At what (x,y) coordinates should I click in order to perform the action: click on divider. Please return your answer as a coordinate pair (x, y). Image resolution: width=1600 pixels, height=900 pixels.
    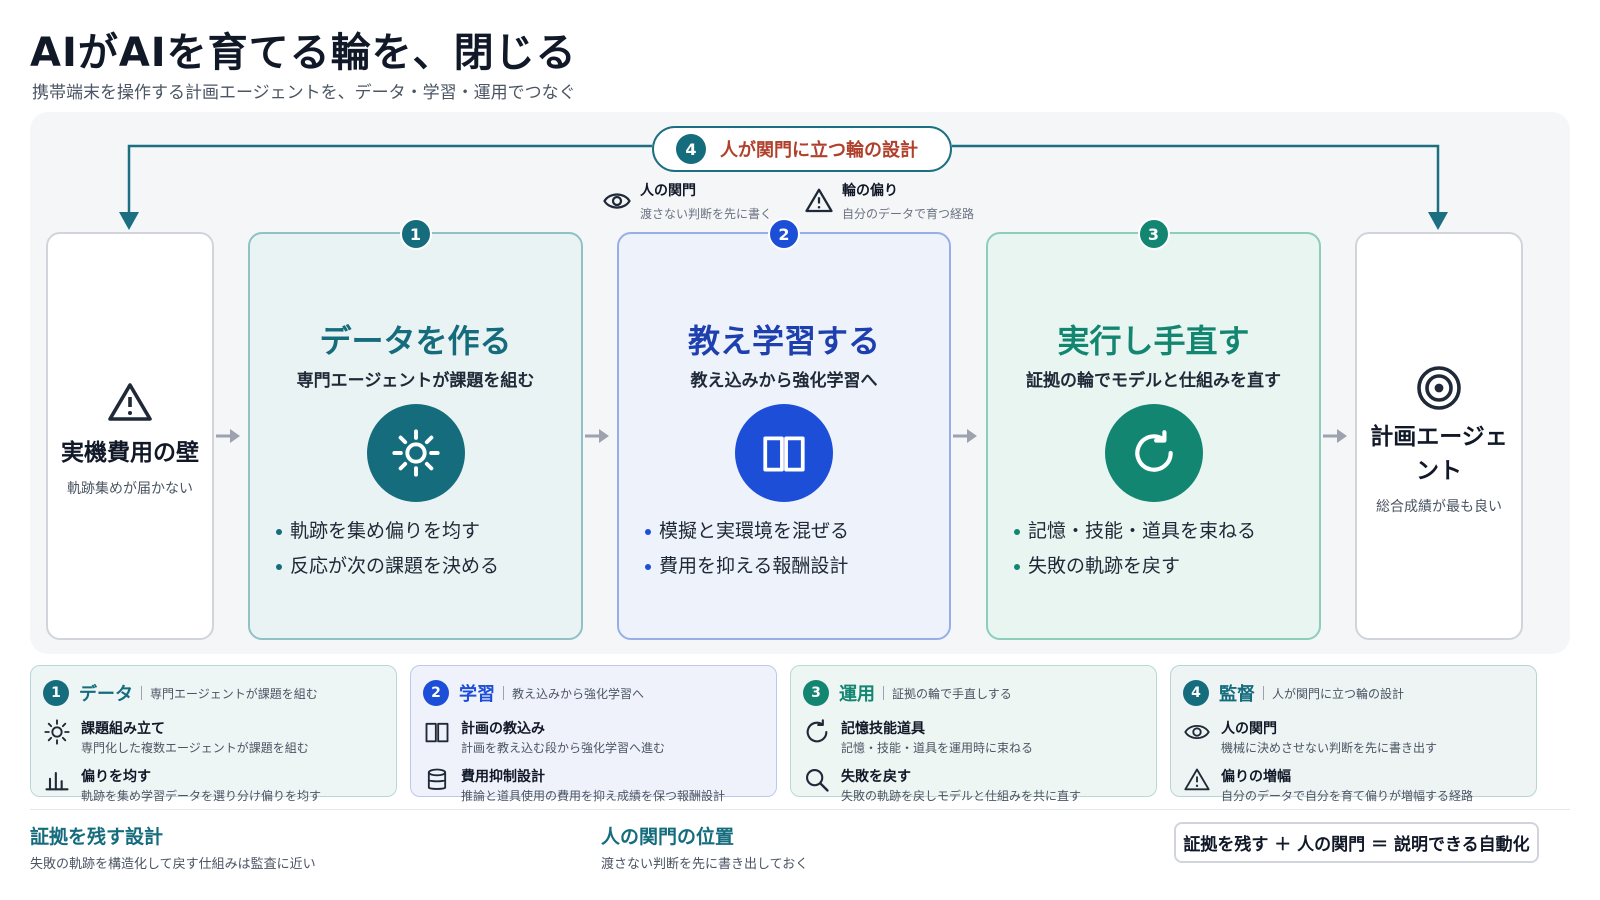
    Looking at the image, I should click on (800, 809).